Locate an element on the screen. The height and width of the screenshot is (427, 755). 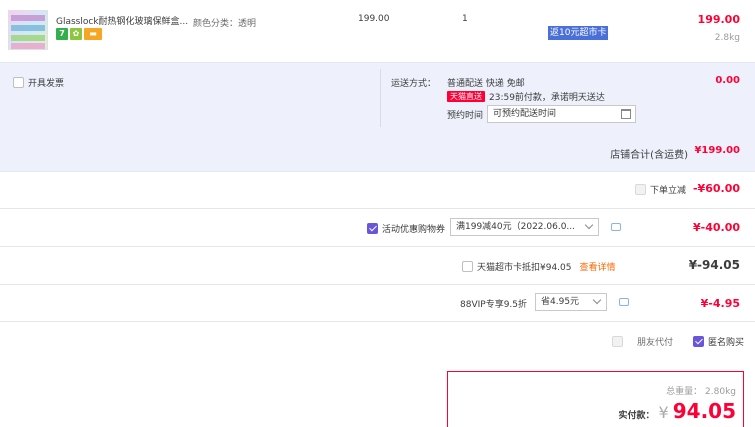
order-discount-value: -¥60.00 is located at coordinates (716, 188).